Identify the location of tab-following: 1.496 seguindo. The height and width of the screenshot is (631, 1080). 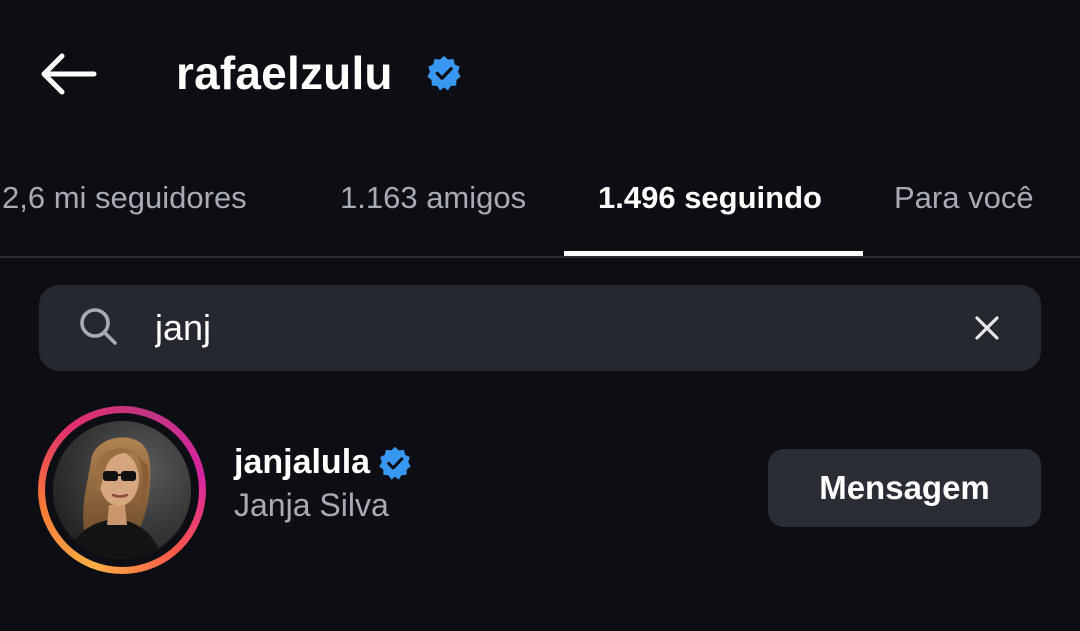
(710, 198).